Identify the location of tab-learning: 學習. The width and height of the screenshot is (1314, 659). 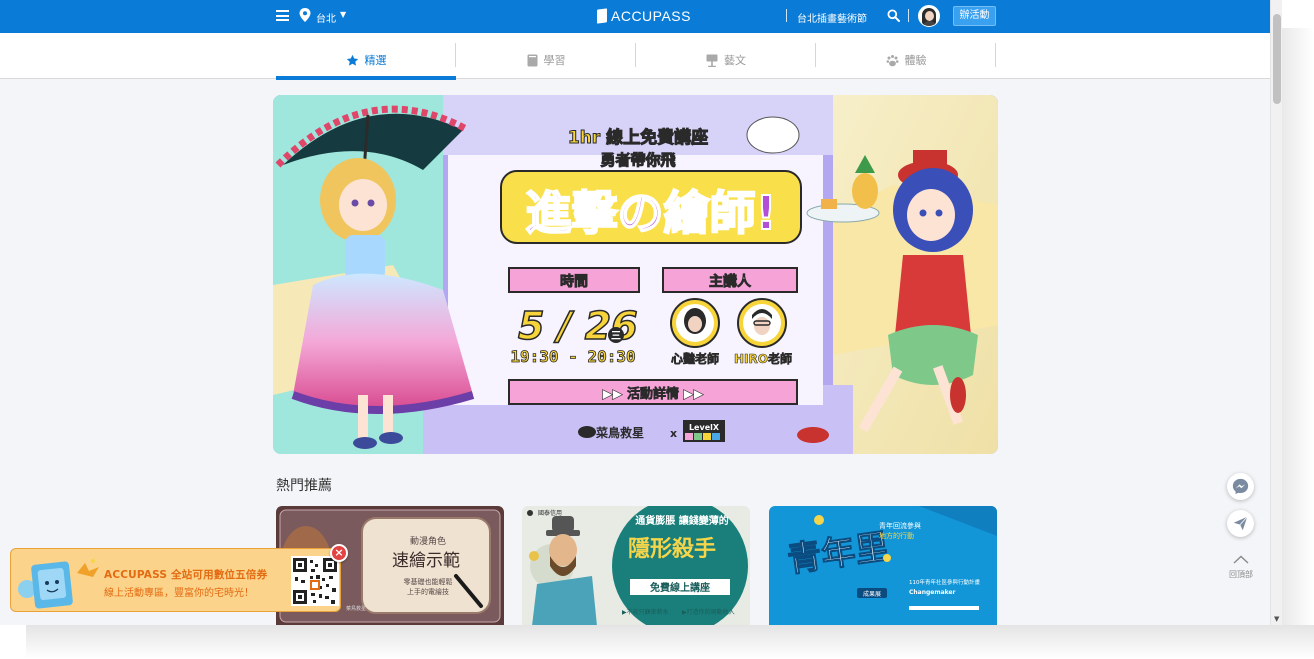
(546, 60).